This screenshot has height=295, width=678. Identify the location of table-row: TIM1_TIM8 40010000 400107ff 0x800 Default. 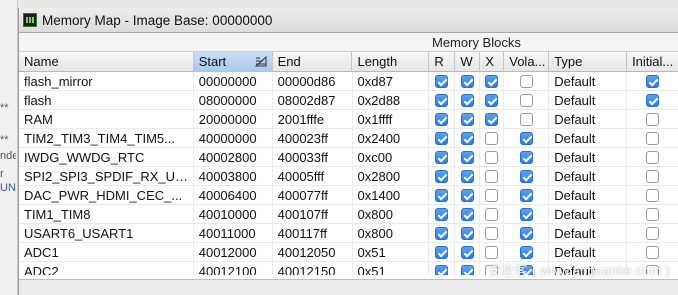
(348, 214).